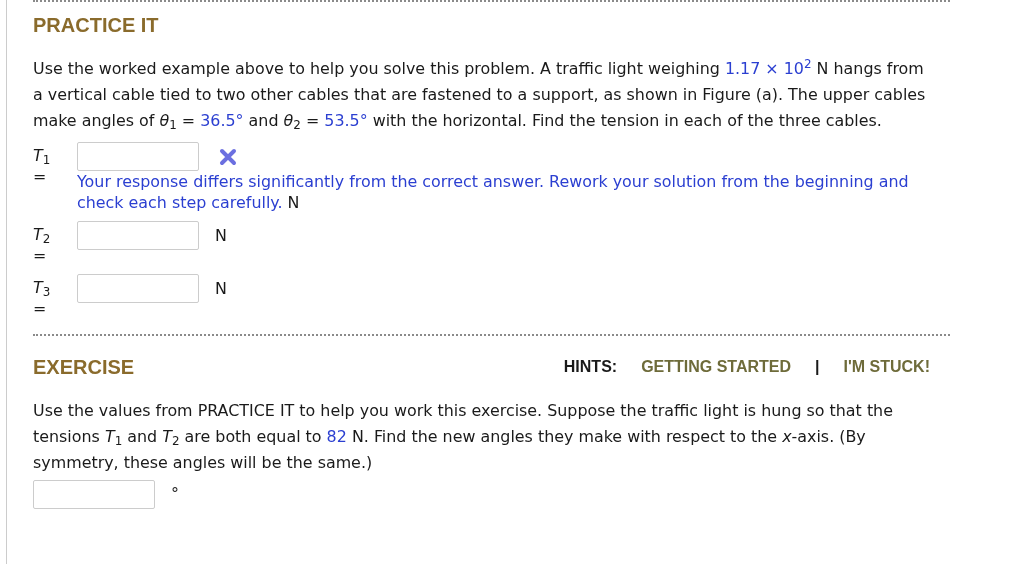 This screenshot has width=1024, height=564. Describe the element at coordinates (42, 166) in the screenshot. I see `answer-label: T$_{1}$ =` at that location.